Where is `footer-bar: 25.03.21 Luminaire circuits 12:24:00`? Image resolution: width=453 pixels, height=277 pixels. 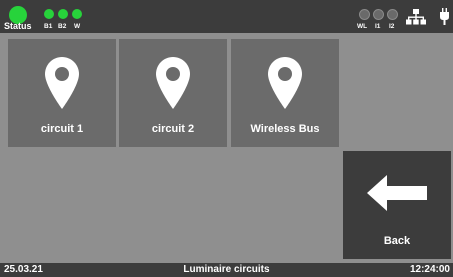
footer-bar: 25.03.21 Luminaire circuits 12:24:00 is located at coordinates (226, 270).